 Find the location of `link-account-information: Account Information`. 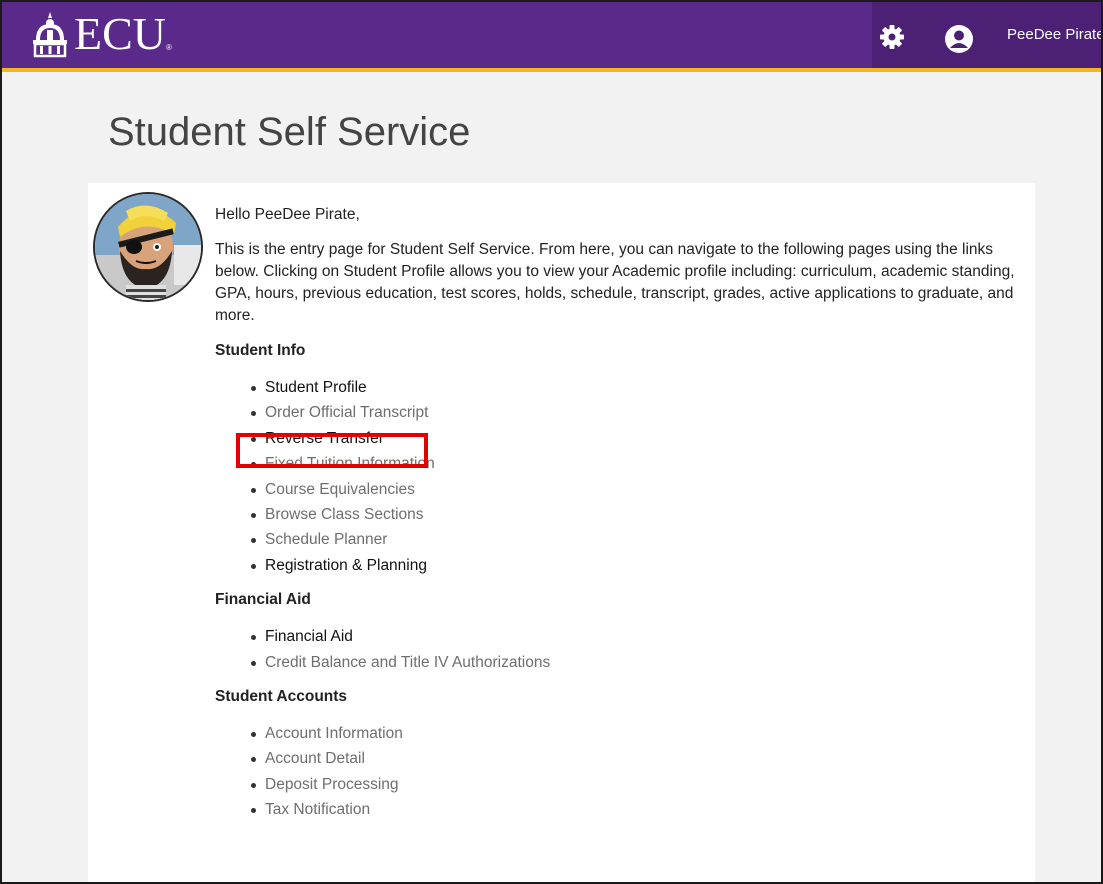

link-account-information: Account Information is located at coordinates (640, 733).